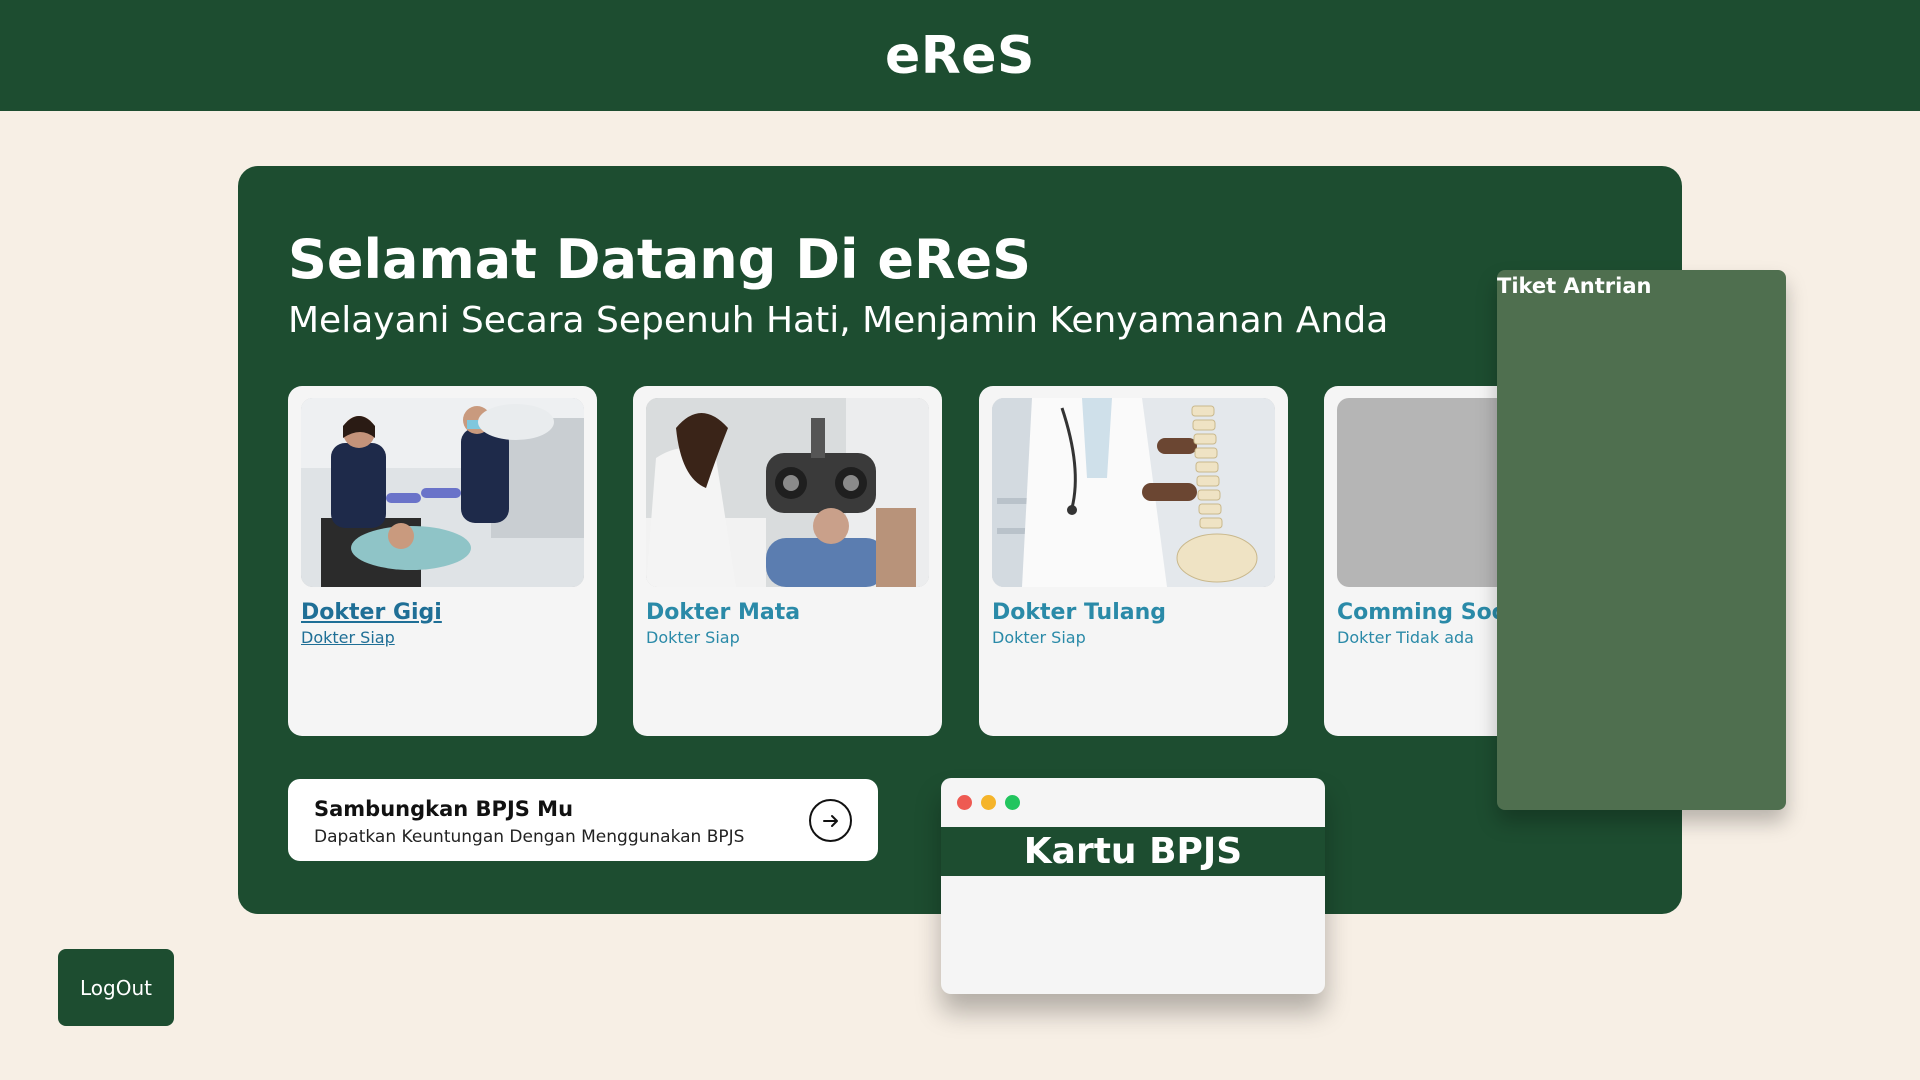 The width and height of the screenshot is (1920, 1080). Describe the element at coordinates (1133, 851) in the screenshot. I see `bpjs-card-title: Kartu BPJS` at that location.